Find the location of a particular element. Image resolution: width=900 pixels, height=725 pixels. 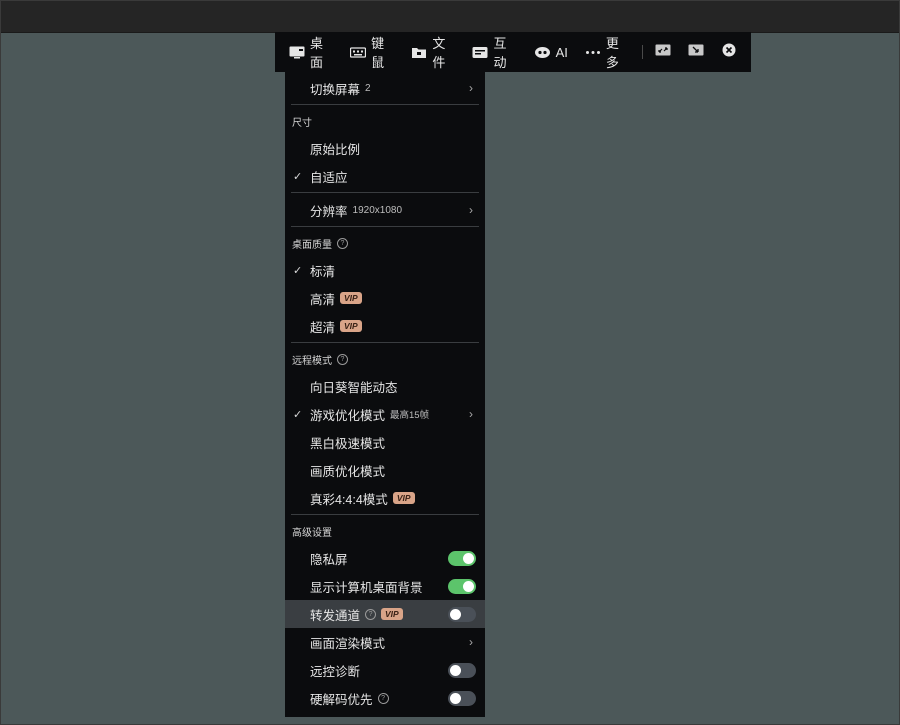

switch-screen-label: 切换屏幕 is located at coordinates (335, 89).